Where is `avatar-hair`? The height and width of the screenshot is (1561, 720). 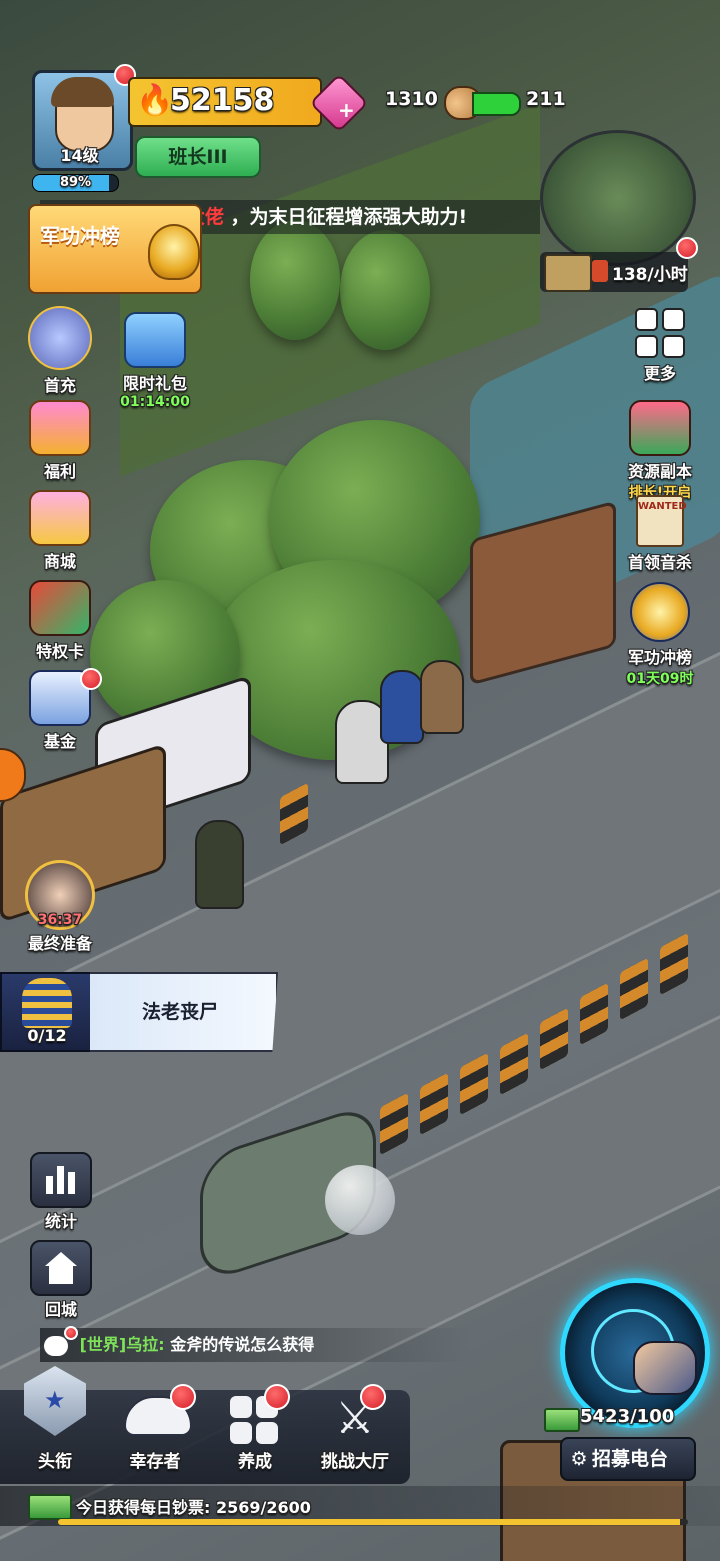
avatar-hair is located at coordinates (82, 92).